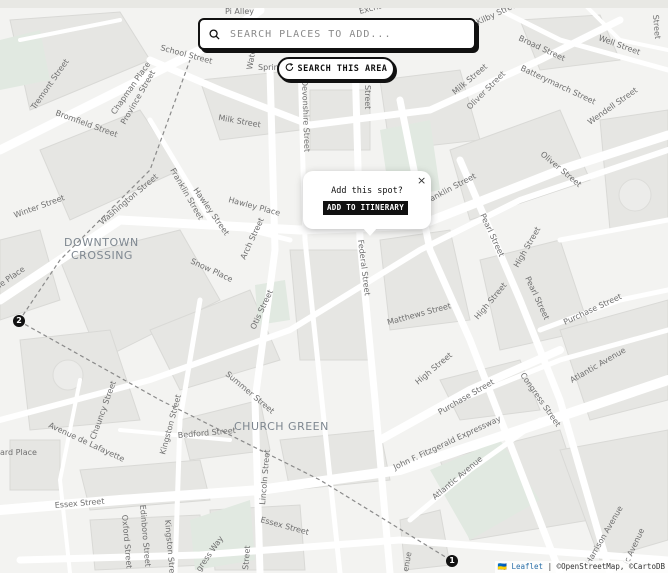 The image size is (668, 573). Describe the element at coordinates (345, 34) in the screenshot. I see `search-input` at that location.